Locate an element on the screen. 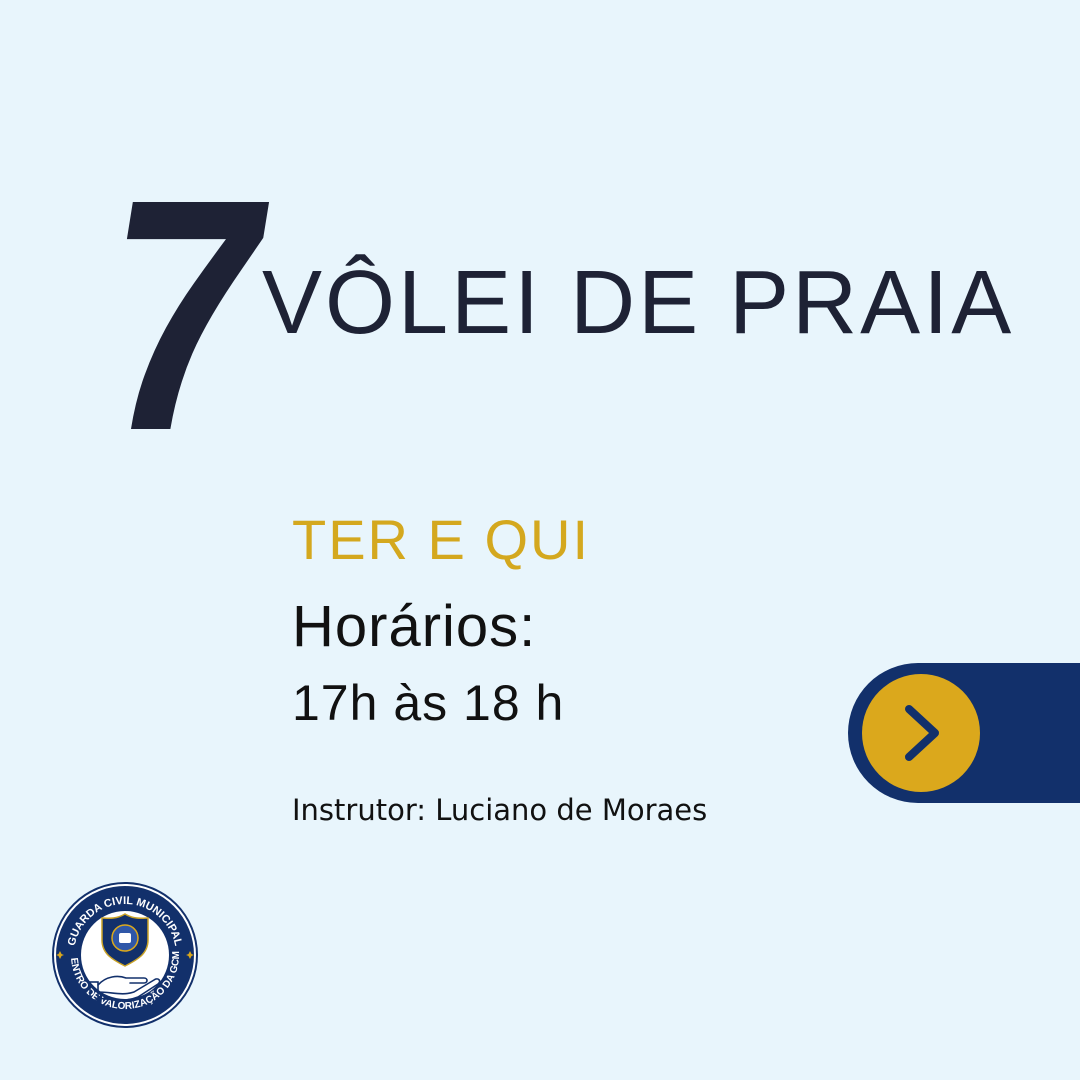  next-button is located at coordinates (921, 733).